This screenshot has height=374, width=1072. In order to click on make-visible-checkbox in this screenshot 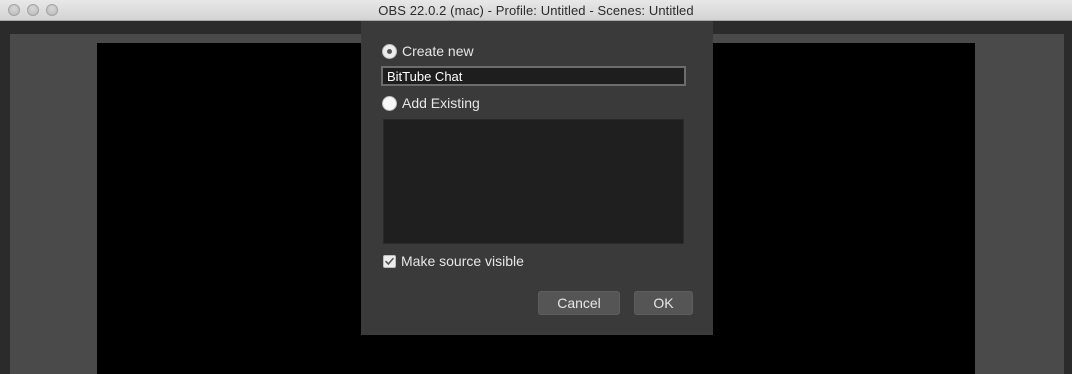, I will do `click(389, 261)`.